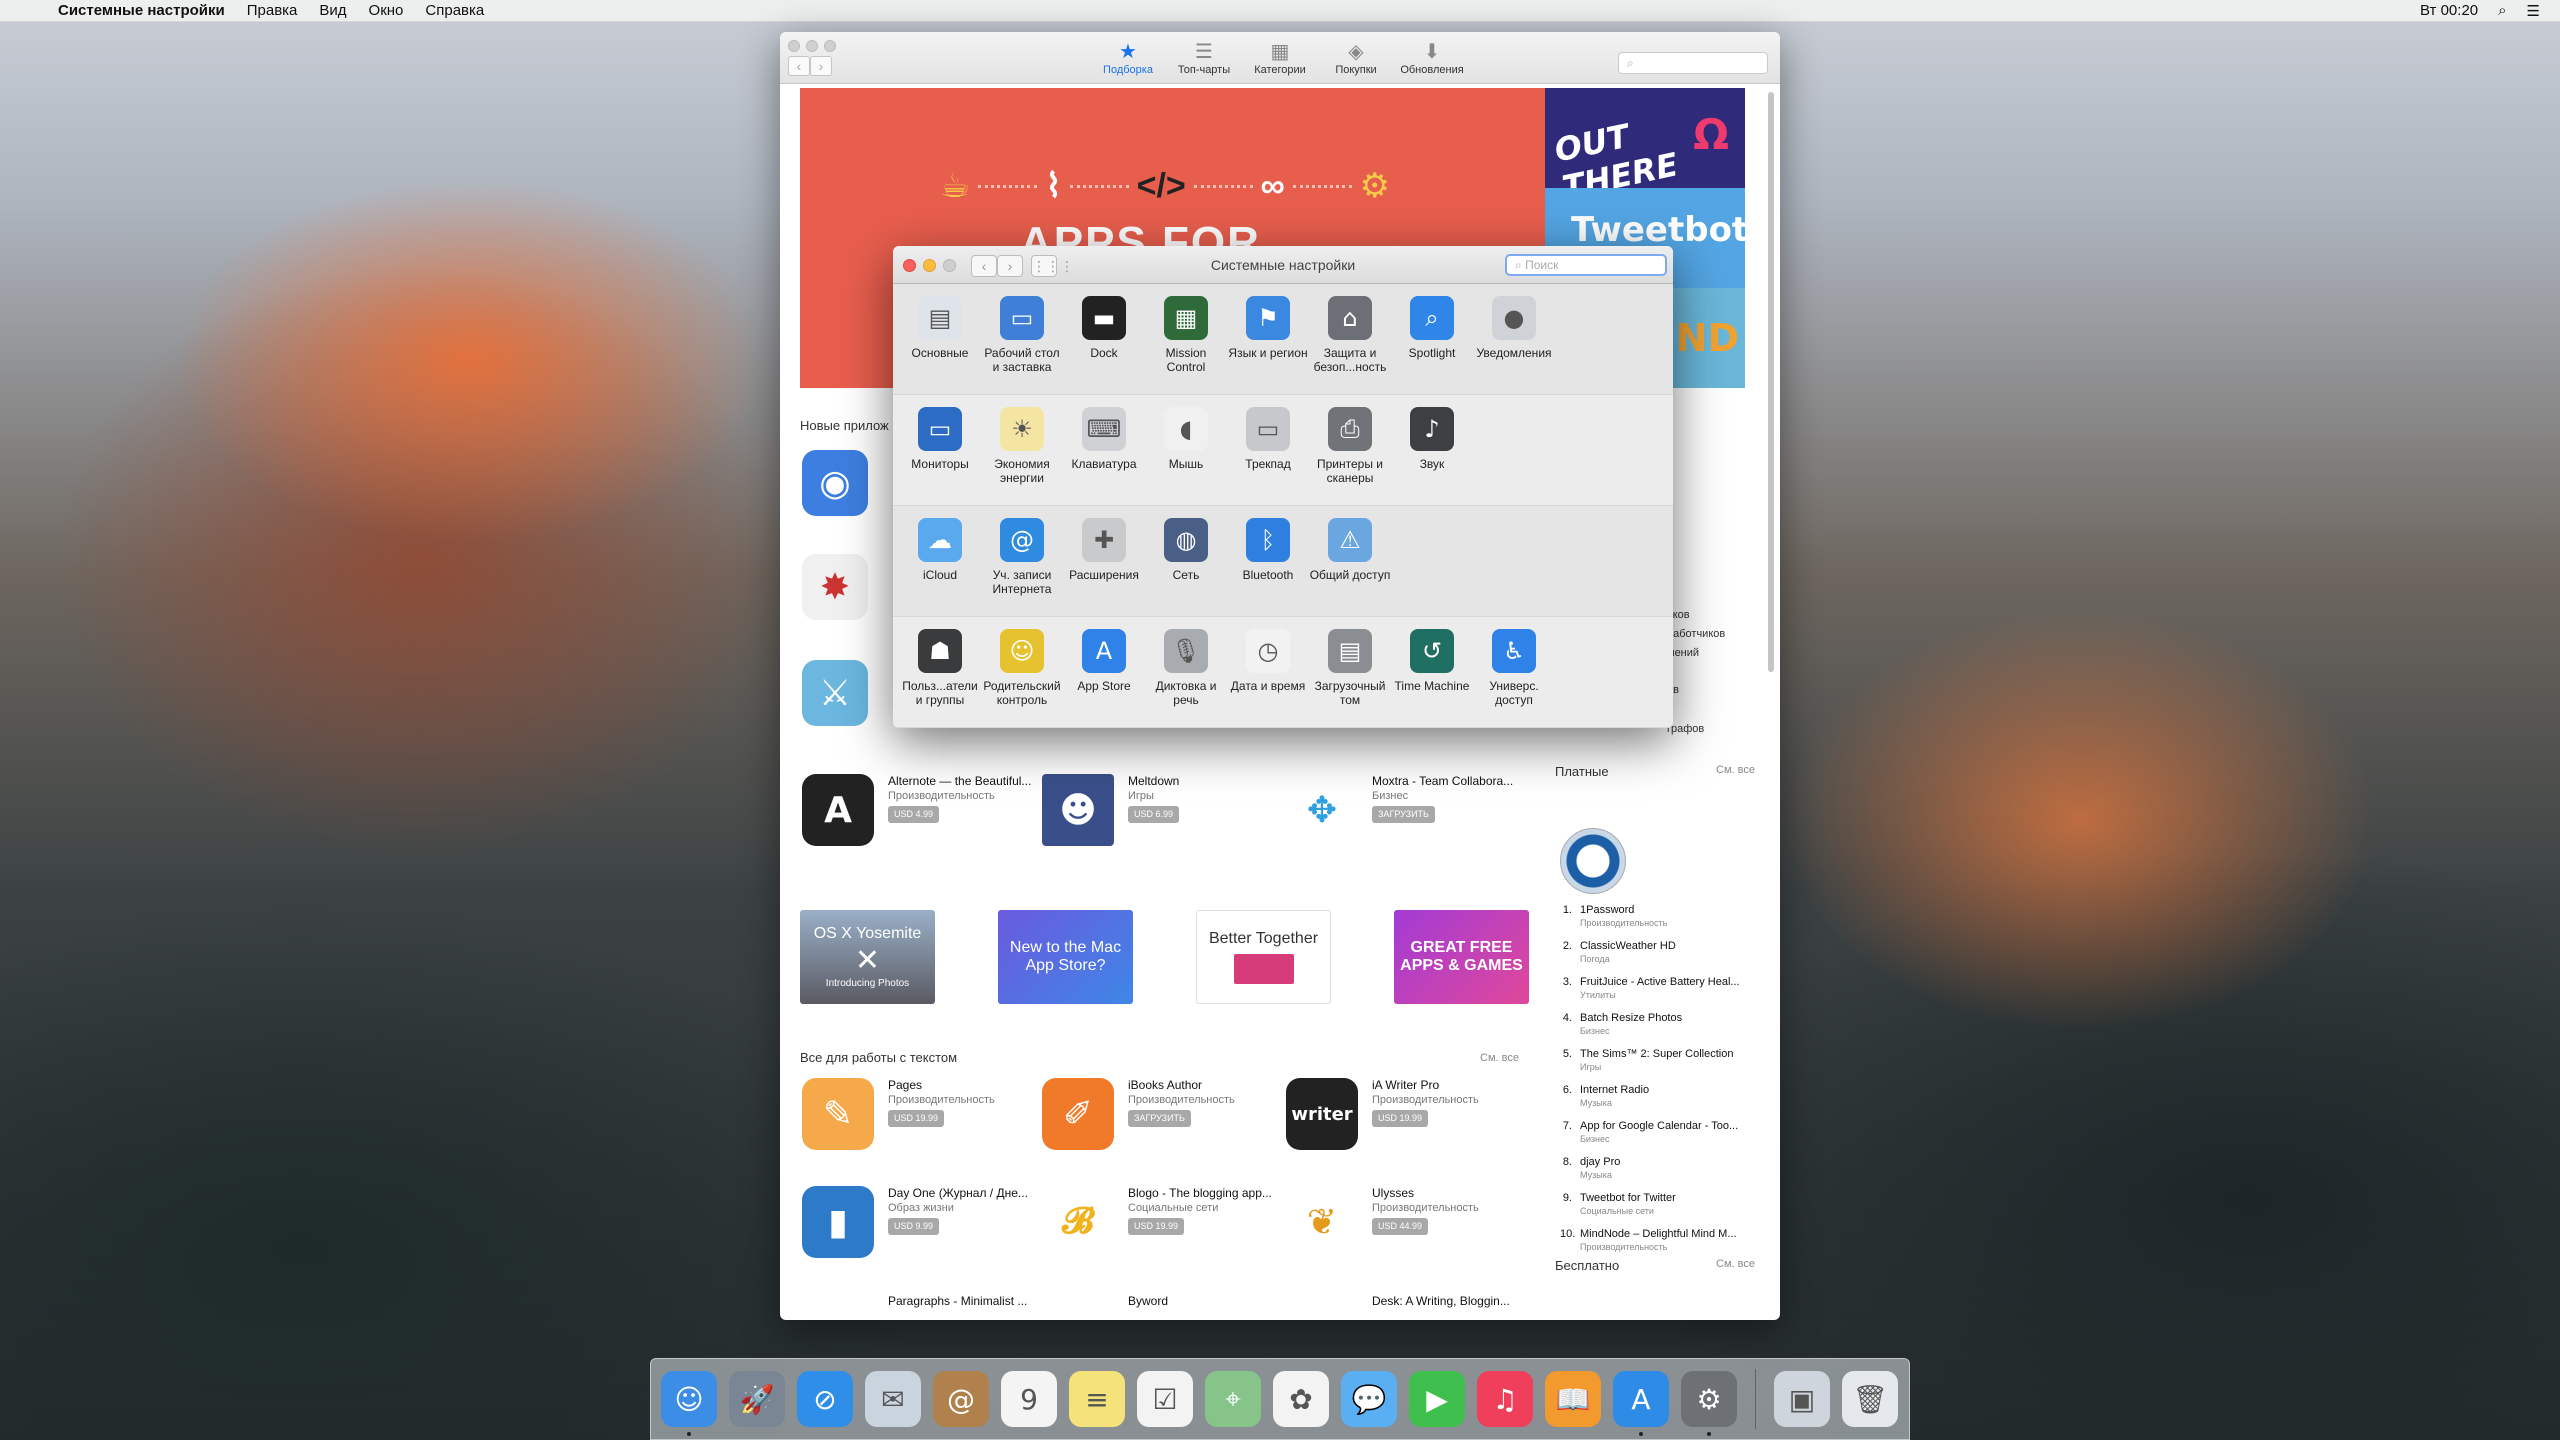  What do you see at coordinates (1104, 345) in the screenshot?
I see `pref-pane-dock: ▬ Dock` at bounding box center [1104, 345].